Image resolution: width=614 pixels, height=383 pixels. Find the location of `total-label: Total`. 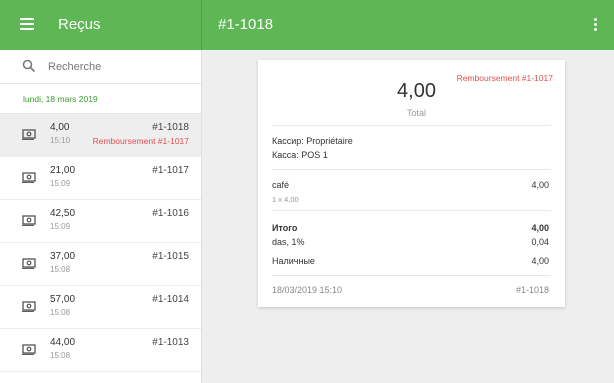

total-label: Total is located at coordinates (416, 113).